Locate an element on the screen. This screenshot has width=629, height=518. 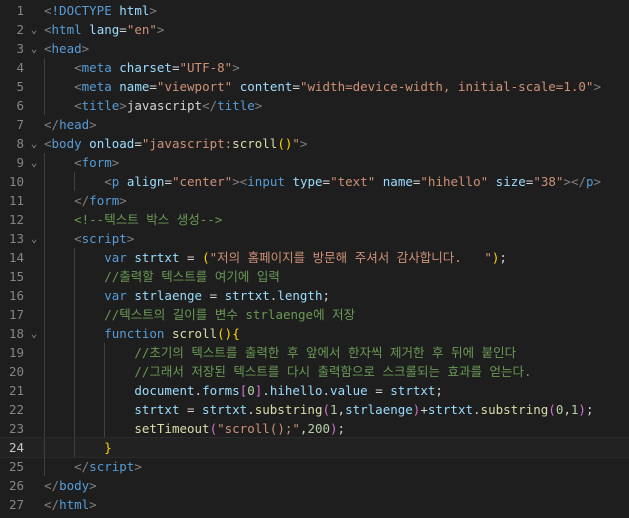
code-text: //출력할 텍스트를 여기에 입력 is located at coordinates (162, 276).